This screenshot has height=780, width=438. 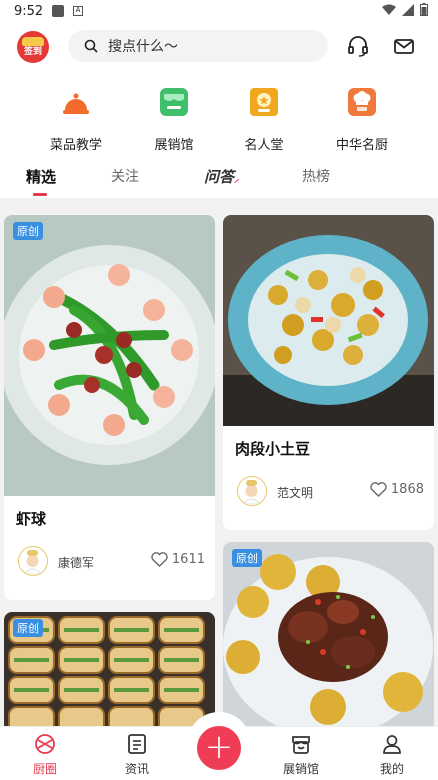 I want to click on tabbar-item-me: 我的, so click(x=392, y=755).